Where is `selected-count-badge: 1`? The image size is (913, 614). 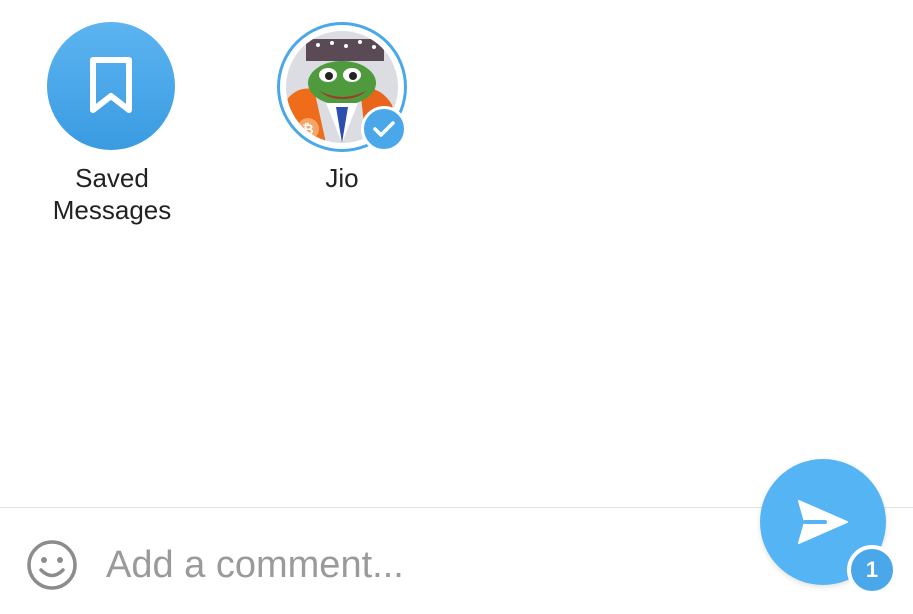 selected-count-badge: 1 is located at coordinates (872, 570).